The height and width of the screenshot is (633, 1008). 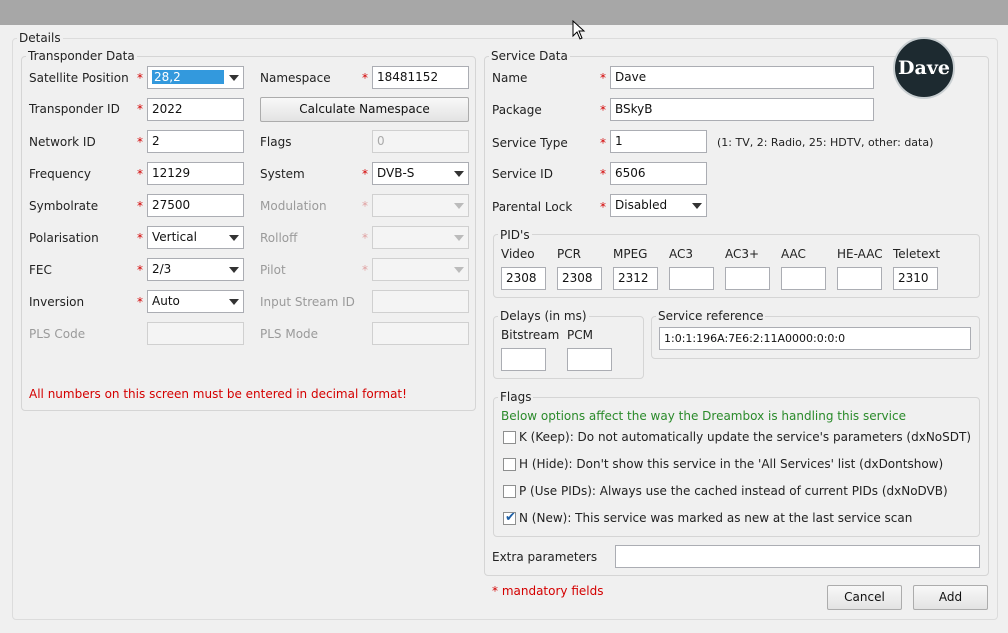 What do you see at coordinates (530, 143) in the screenshot?
I see `service-type-label: Service Type` at bounding box center [530, 143].